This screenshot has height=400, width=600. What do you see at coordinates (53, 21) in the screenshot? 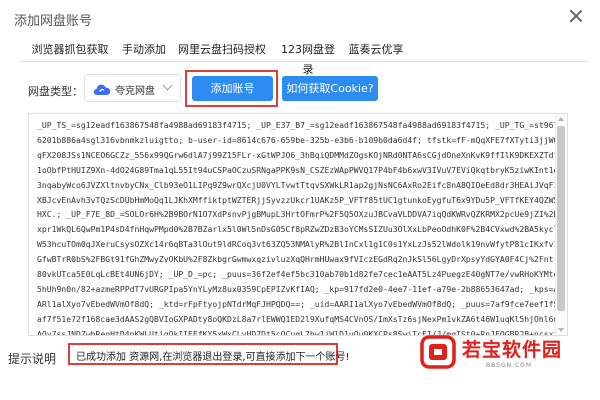
I see `window-title: 添加网盘账号` at bounding box center [53, 21].